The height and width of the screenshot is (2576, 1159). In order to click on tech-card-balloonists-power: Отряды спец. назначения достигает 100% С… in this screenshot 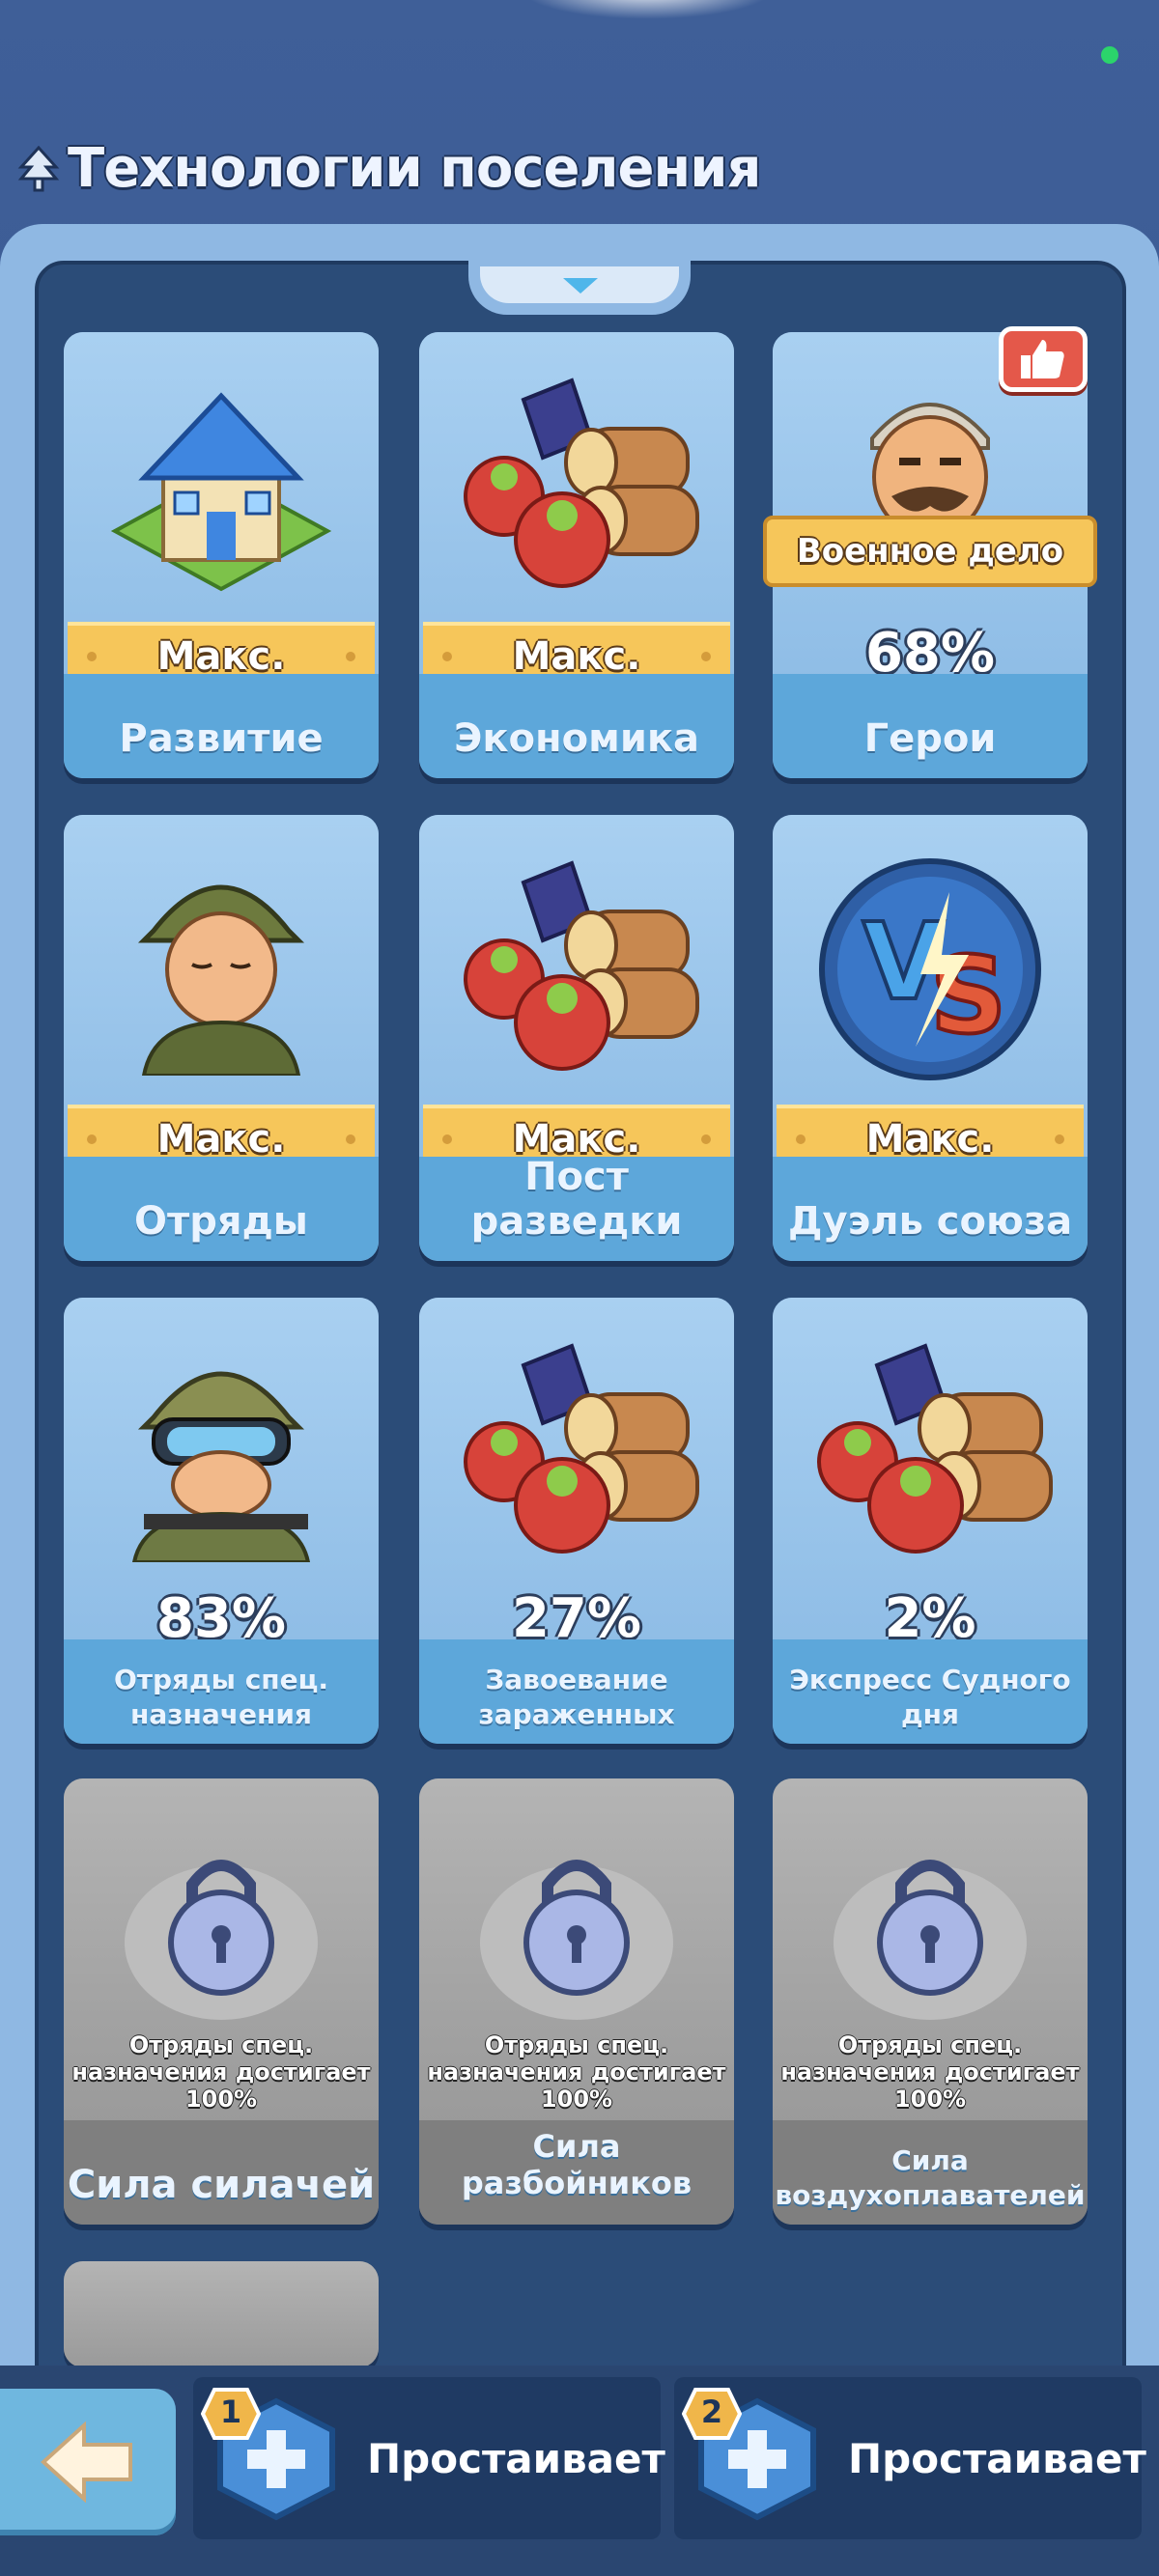, I will do `click(930, 2002)`.